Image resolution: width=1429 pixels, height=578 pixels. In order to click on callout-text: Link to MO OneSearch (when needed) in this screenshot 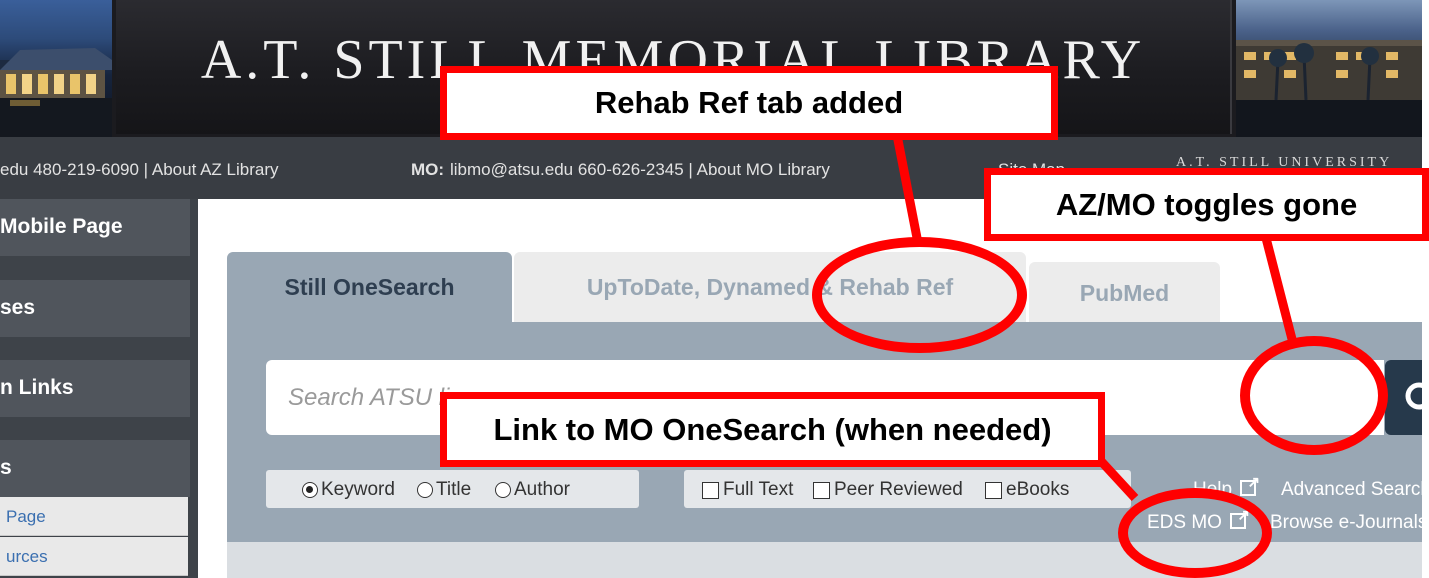, I will do `click(772, 429)`.